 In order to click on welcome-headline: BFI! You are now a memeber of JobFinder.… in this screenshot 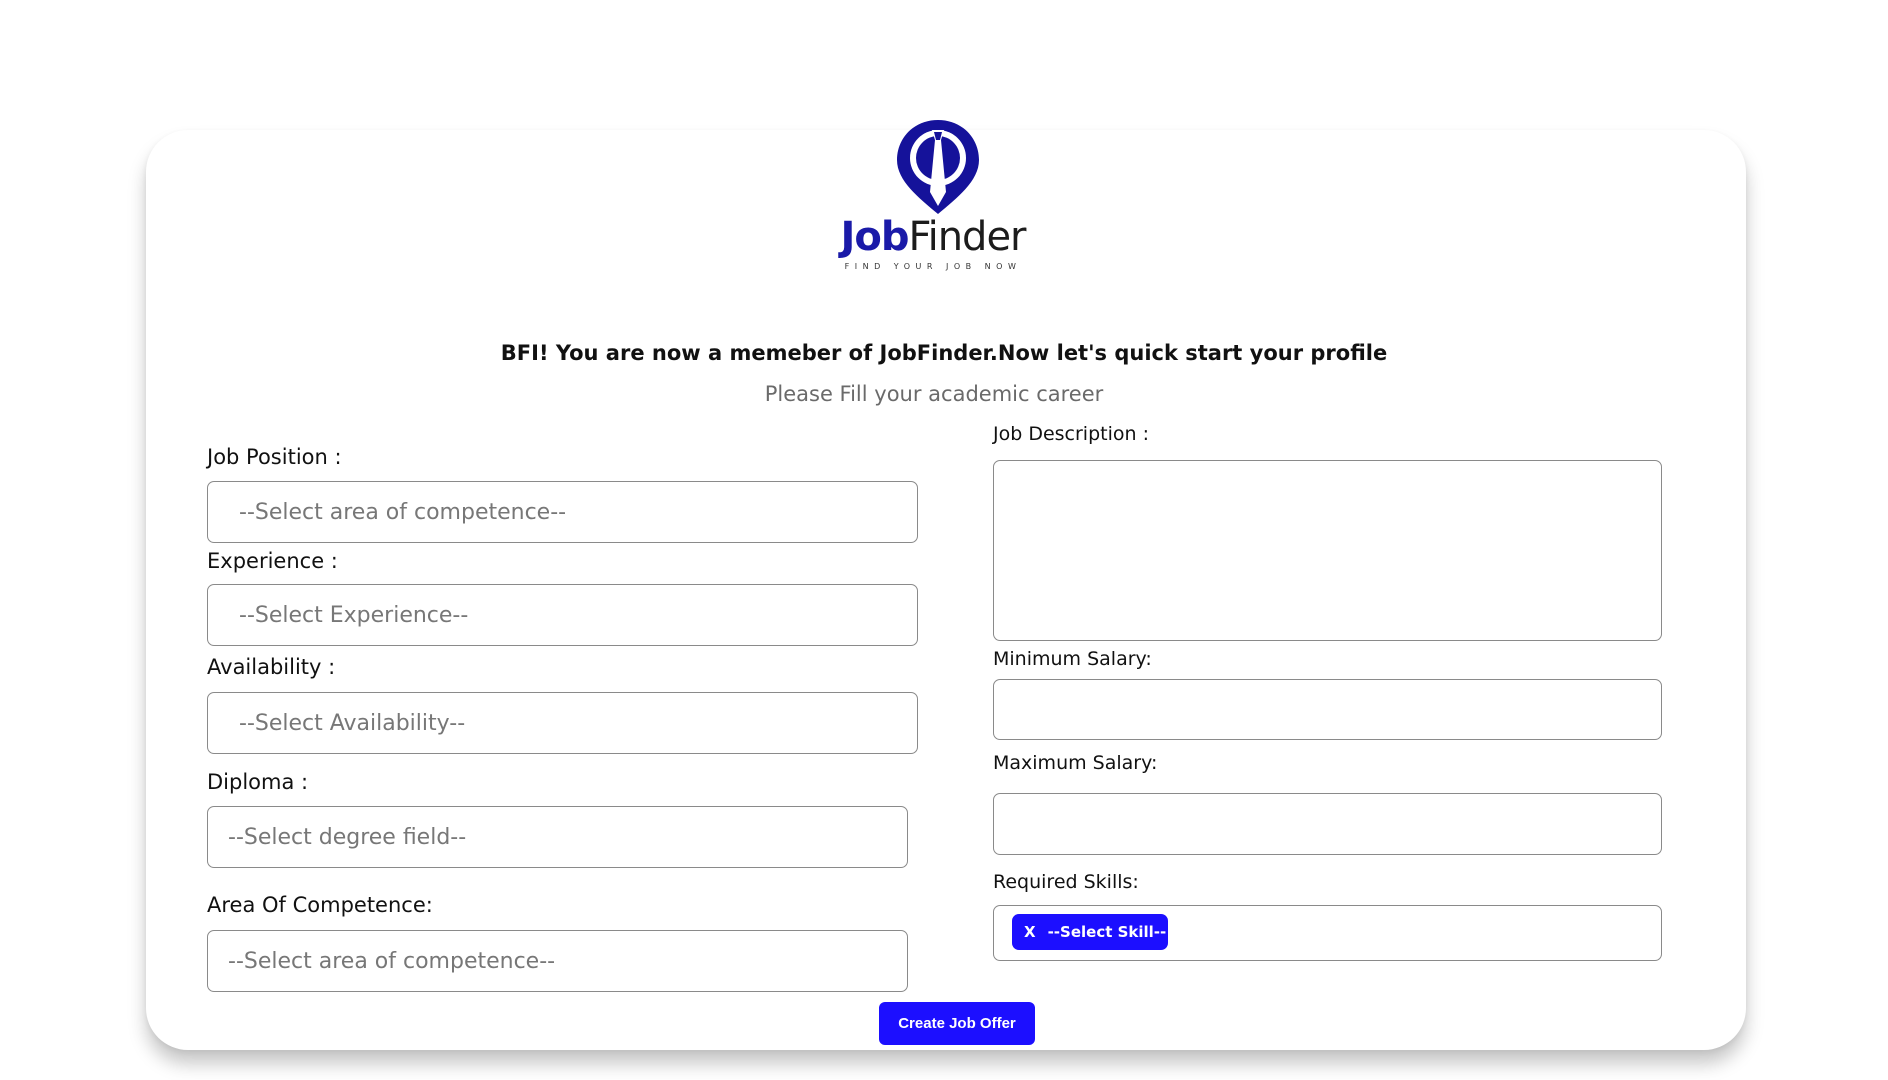, I will do `click(944, 353)`.